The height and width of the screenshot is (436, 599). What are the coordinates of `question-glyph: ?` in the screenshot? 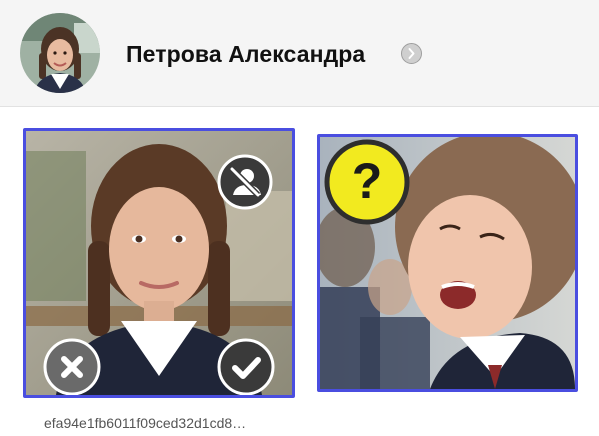 It's located at (367, 181).